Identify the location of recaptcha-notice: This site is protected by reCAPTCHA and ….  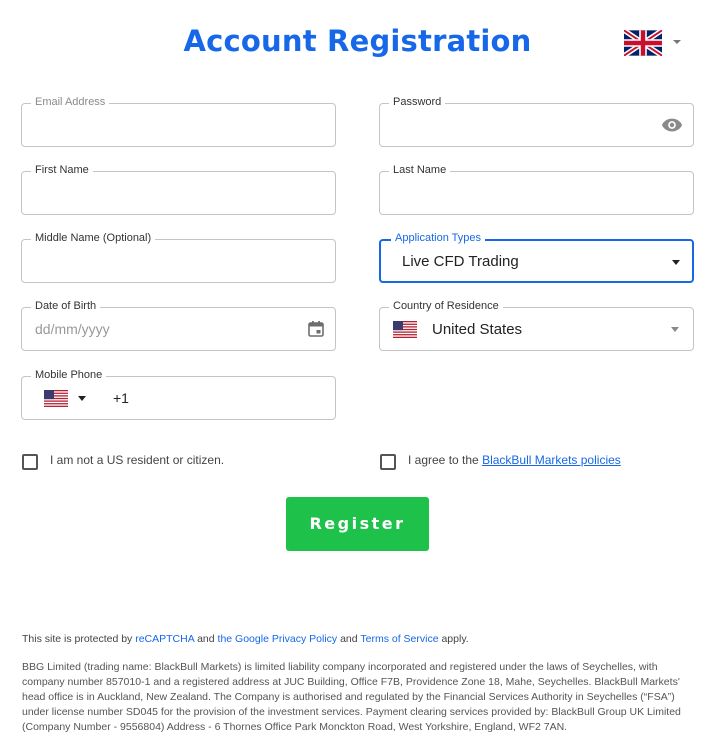
(245, 639).